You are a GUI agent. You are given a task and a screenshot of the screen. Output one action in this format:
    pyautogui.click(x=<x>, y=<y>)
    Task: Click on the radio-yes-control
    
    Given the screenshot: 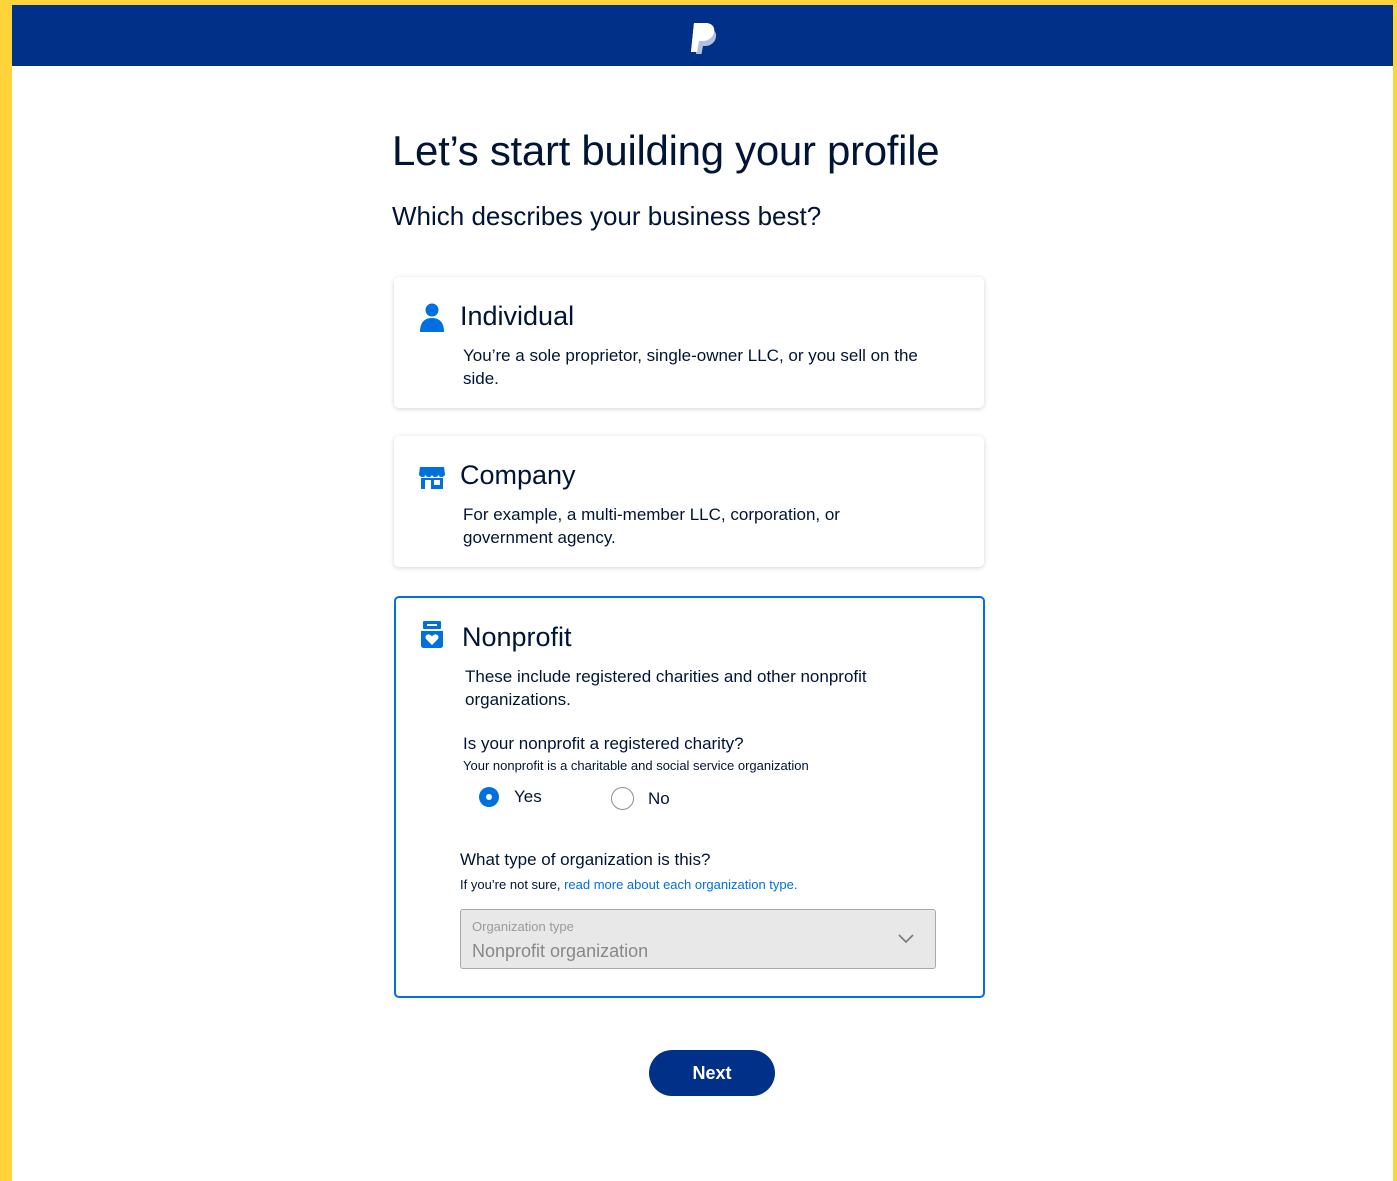 What is the action you would take?
    pyautogui.click(x=489, y=797)
    